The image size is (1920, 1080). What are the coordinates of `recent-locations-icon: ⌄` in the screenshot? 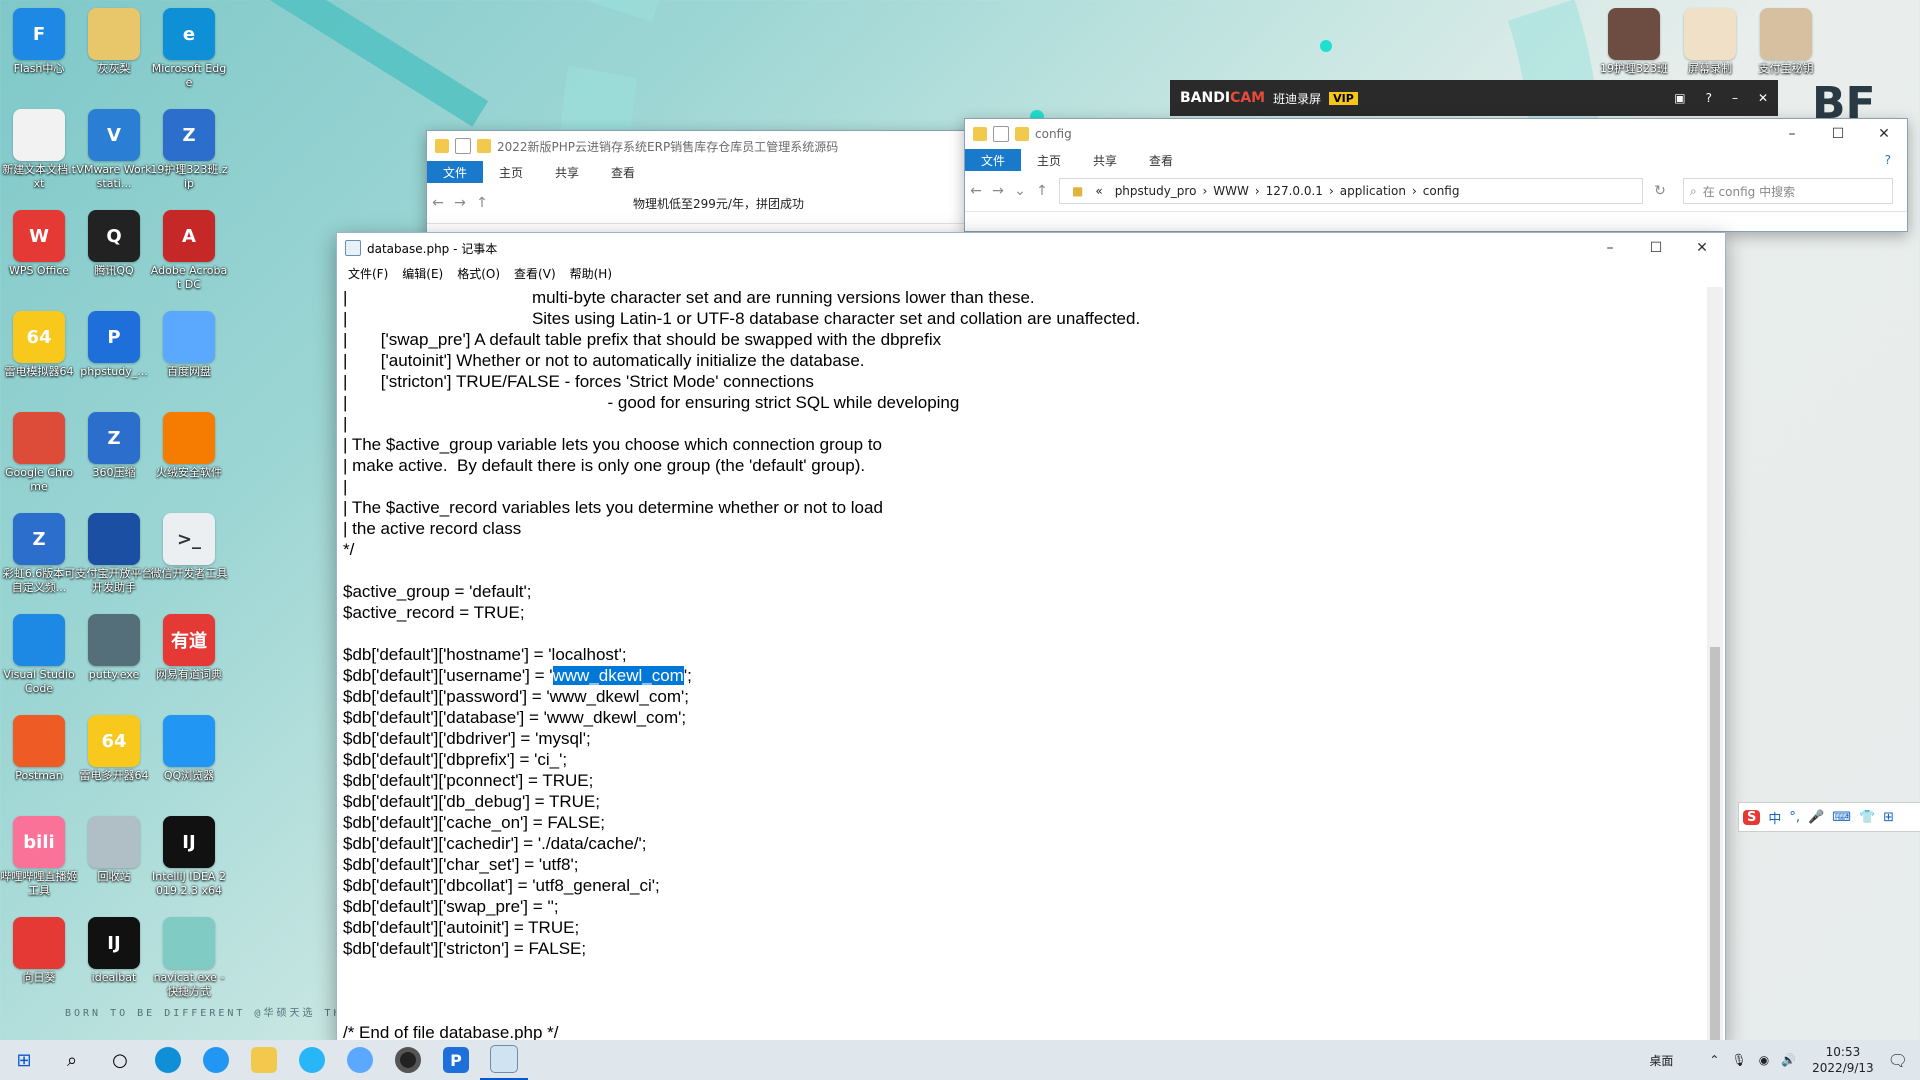 It's located at (1020, 191).